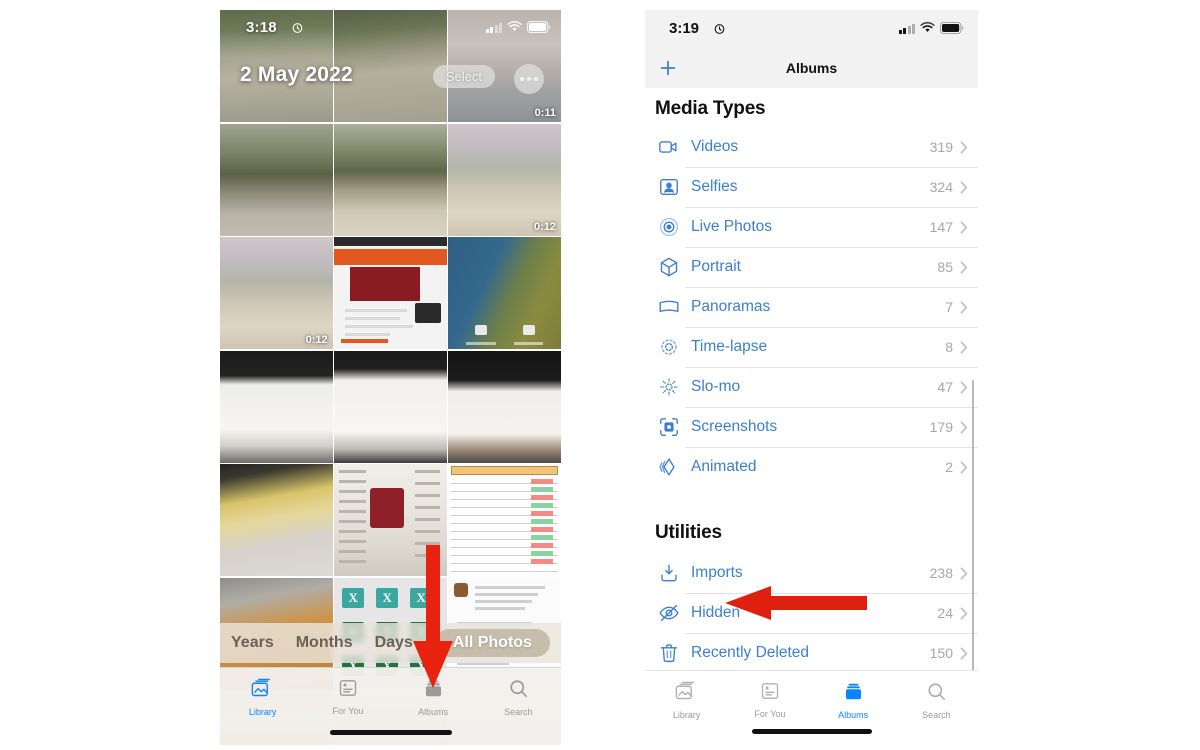 The width and height of the screenshot is (1200, 750). What do you see at coordinates (945, 613) in the screenshot?
I see `album-row-count: 24` at bounding box center [945, 613].